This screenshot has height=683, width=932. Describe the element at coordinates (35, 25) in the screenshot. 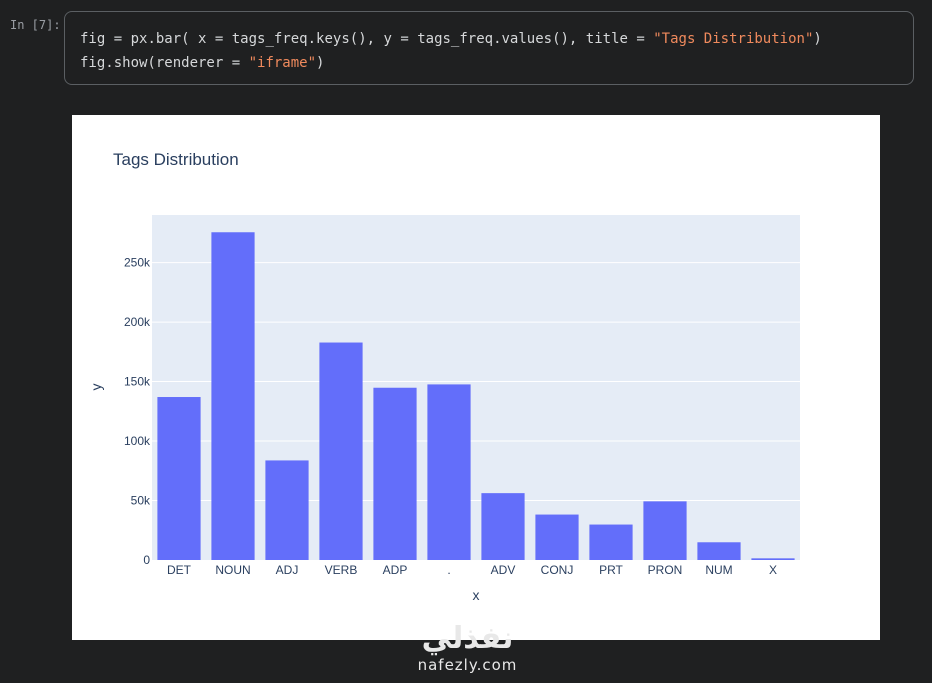

I see `cell-prompt: In [7]:` at that location.